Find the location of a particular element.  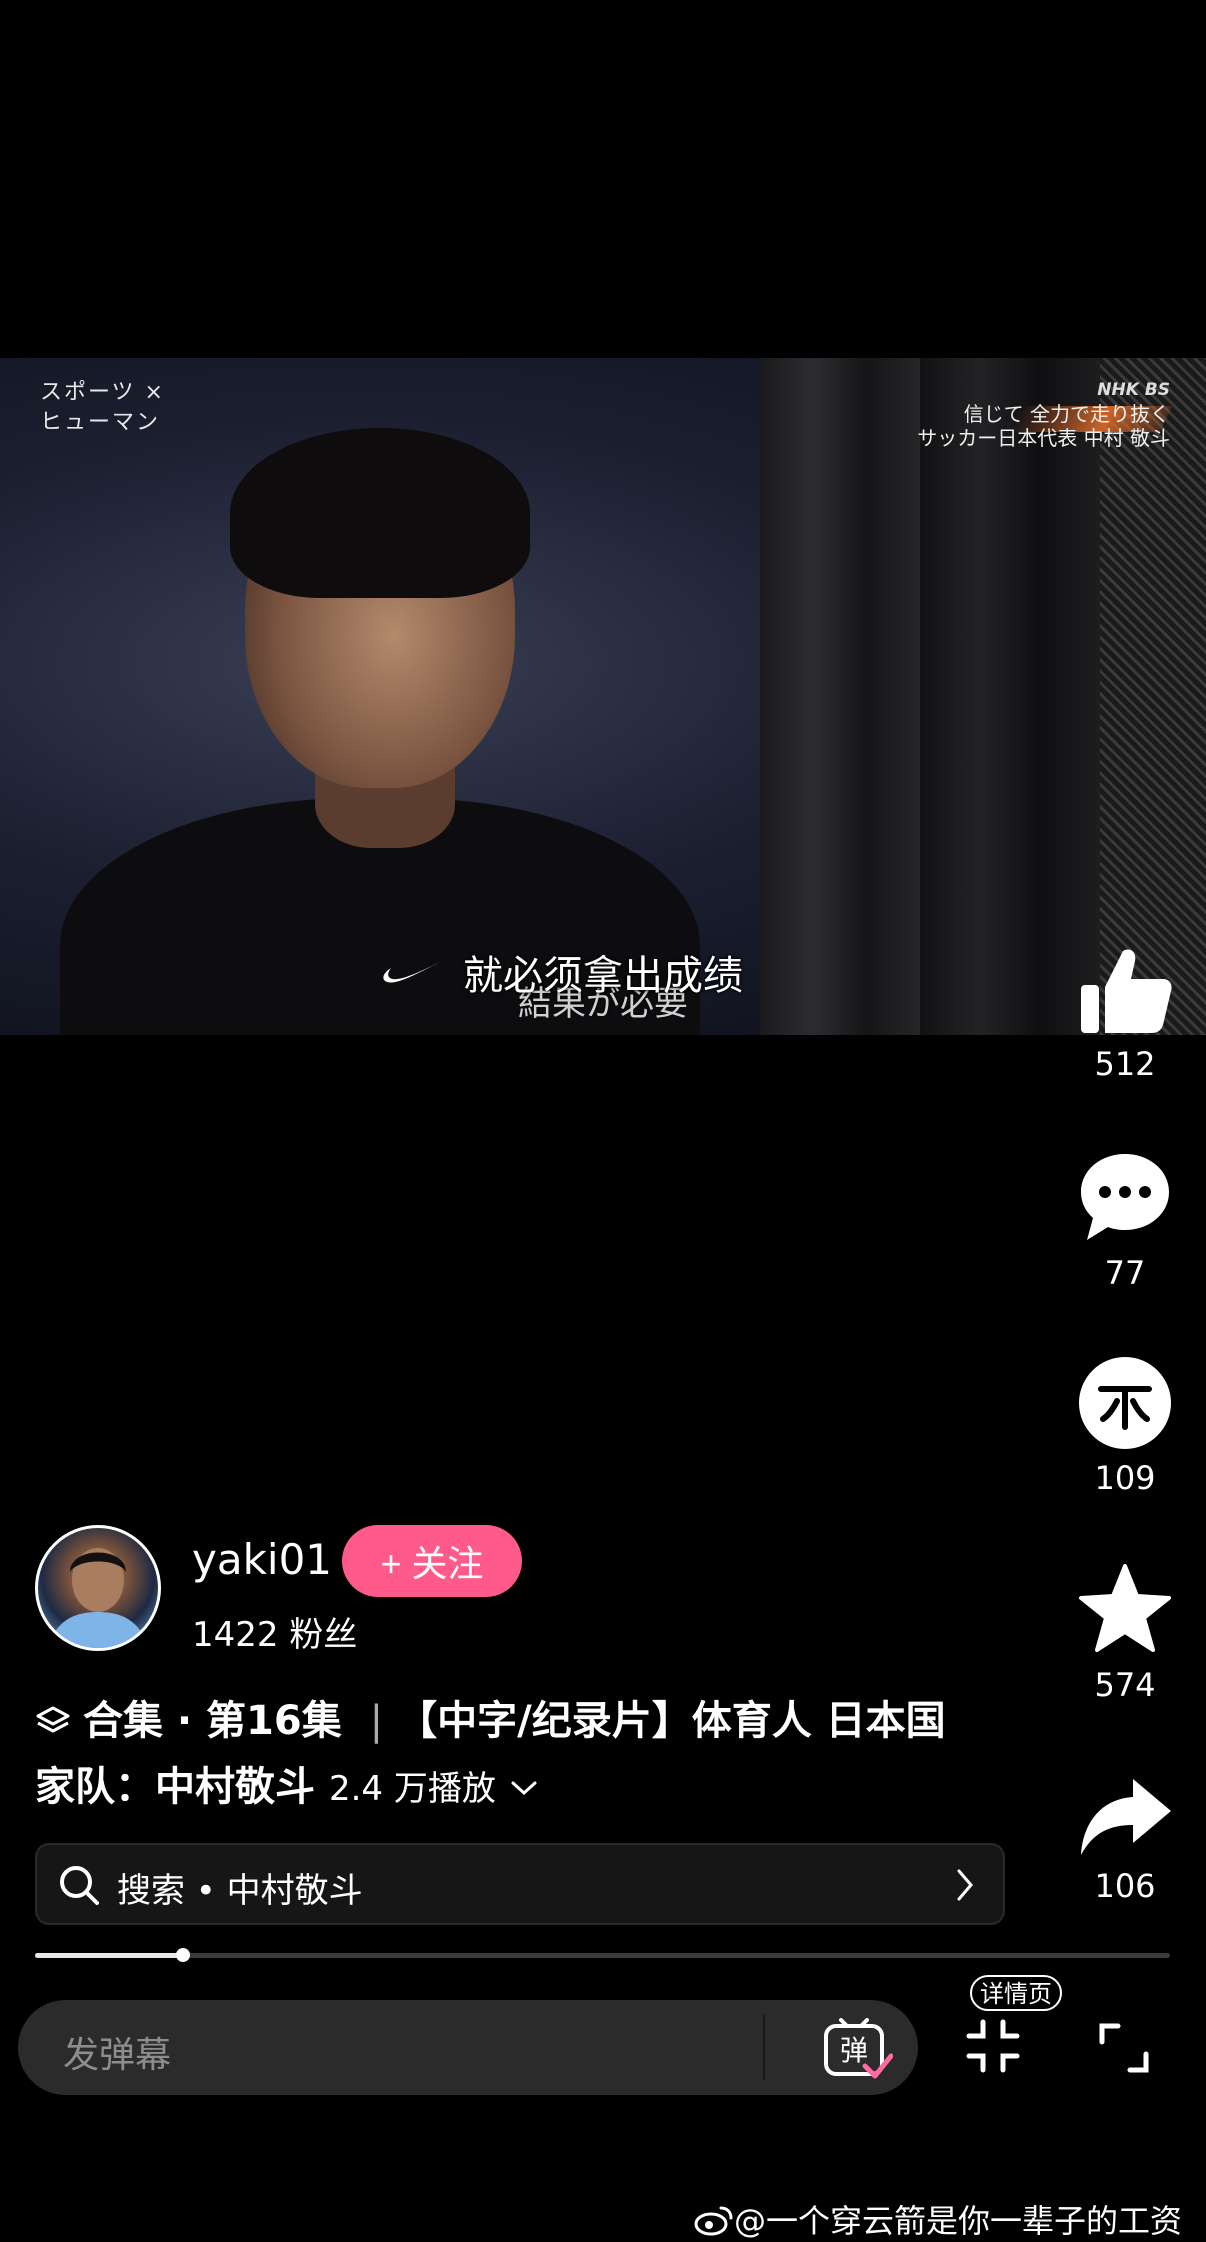

share-button: 106 is located at coordinates (1125, 1840).